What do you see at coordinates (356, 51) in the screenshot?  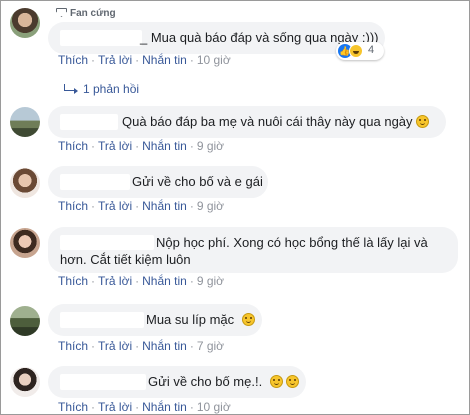 I see `haha-reaction-icon` at bounding box center [356, 51].